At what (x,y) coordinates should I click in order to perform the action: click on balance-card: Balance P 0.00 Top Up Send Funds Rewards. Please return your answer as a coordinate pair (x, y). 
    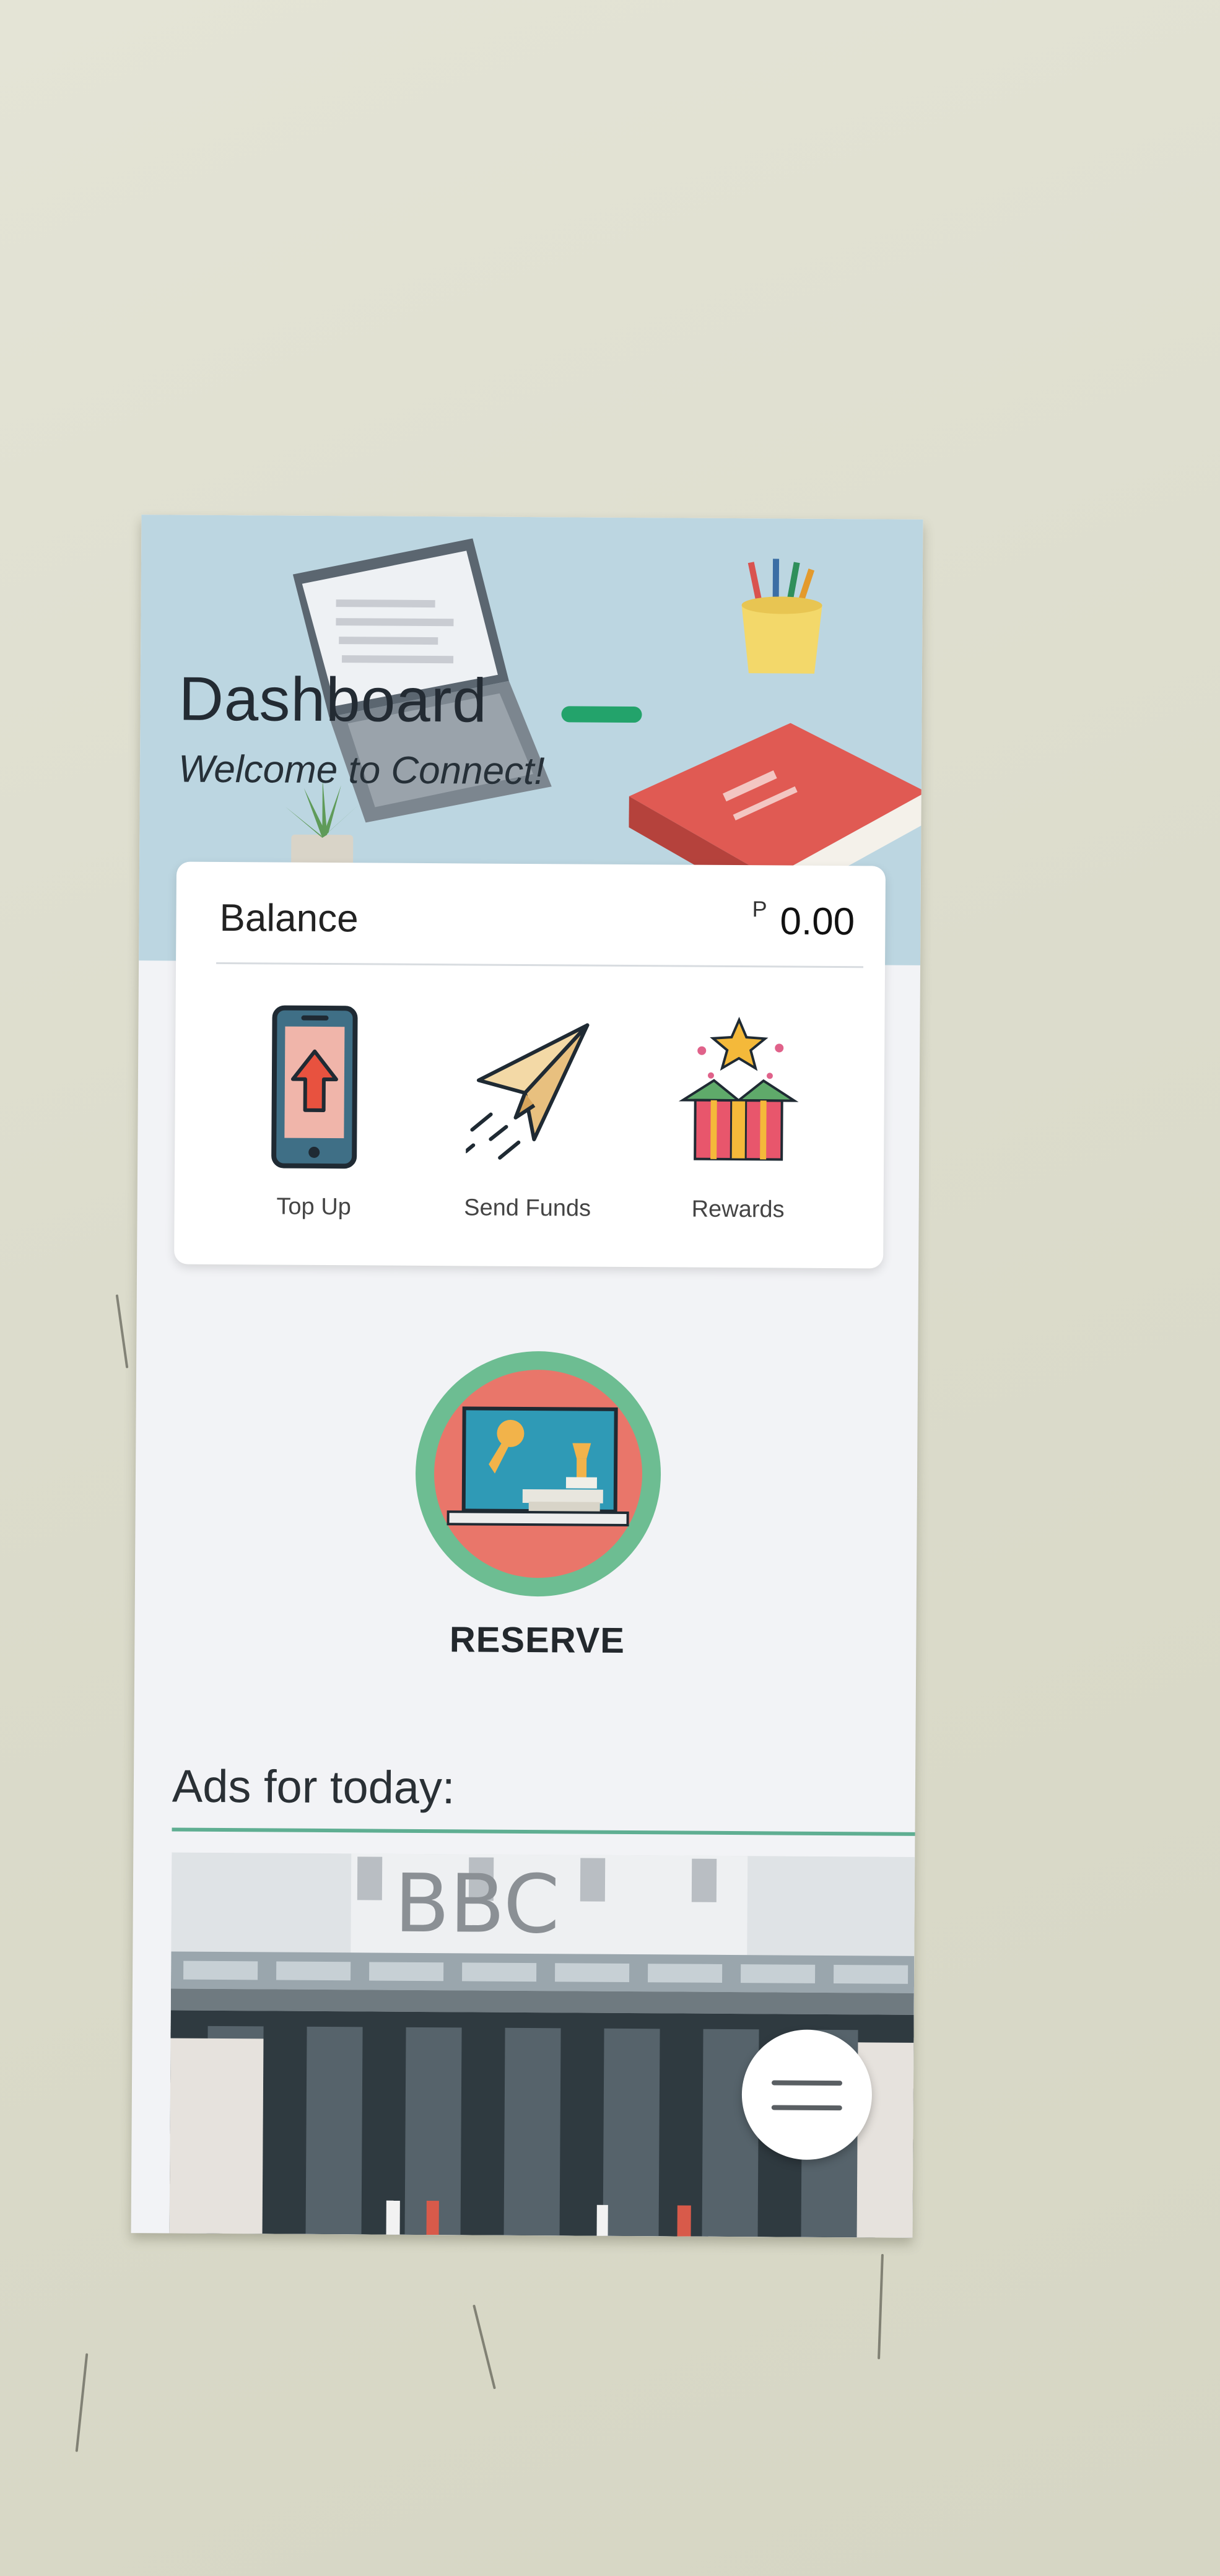
    Looking at the image, I should click on (530, 1065).